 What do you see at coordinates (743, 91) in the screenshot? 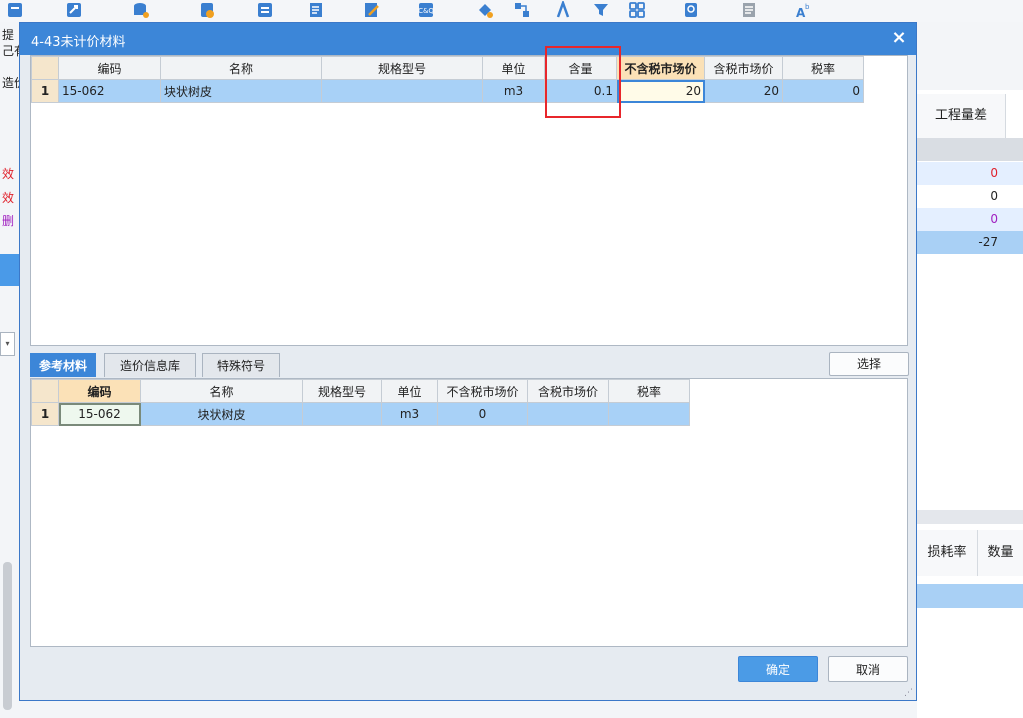
I see `cell-price-inc-tax: 20` at bounding box center [743, 91].